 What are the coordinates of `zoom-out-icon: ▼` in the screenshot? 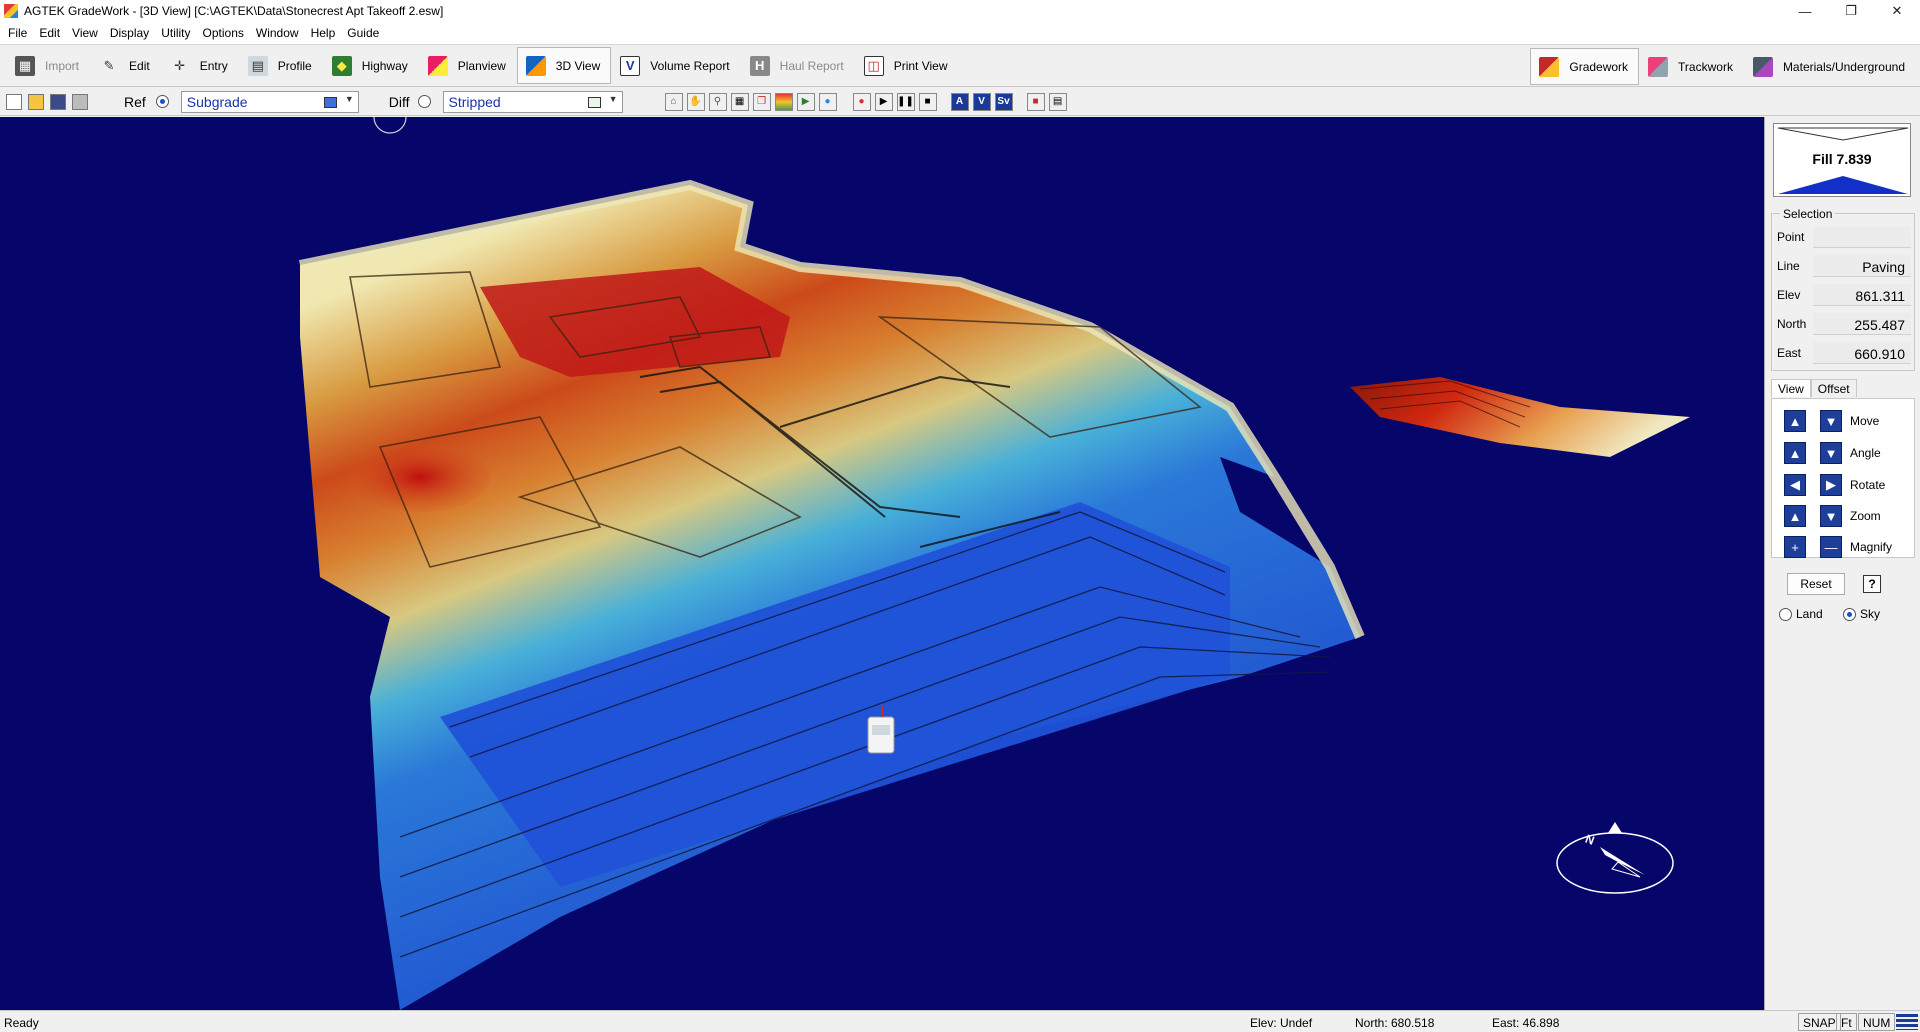 It's located at (1831, 516).